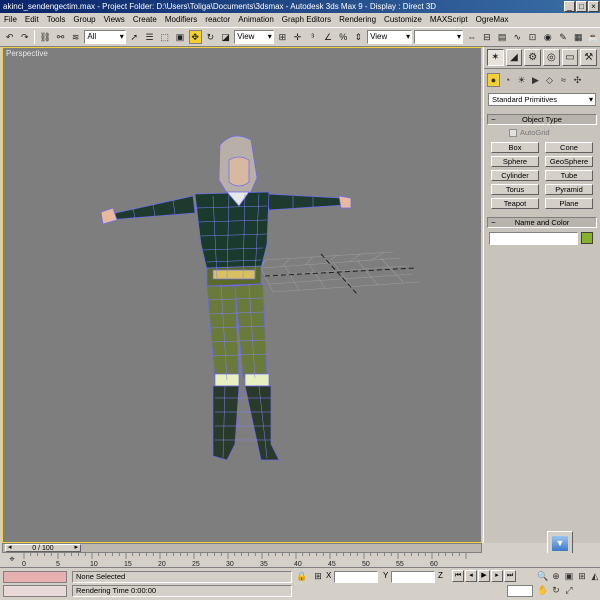 This screenshot has width=600, height=600. I want to click on helpers-icon: ◇, so click(549, 80).